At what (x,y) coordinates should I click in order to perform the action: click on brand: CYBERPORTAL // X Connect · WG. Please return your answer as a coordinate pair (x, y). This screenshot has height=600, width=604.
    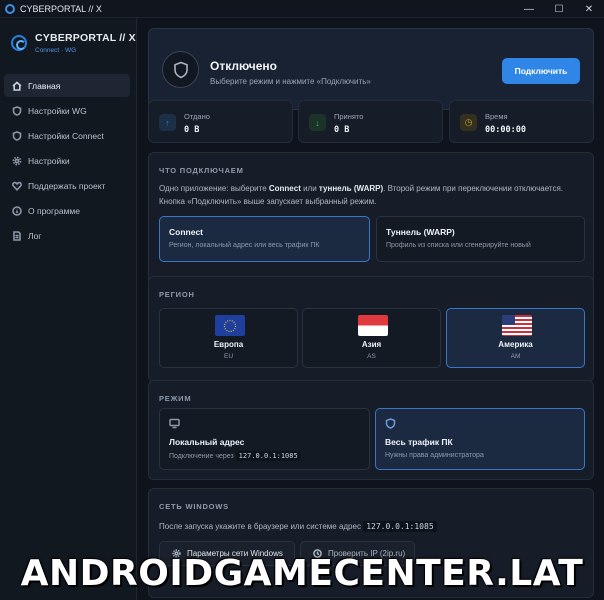
    Looking at the image, I should click on (73, 43).